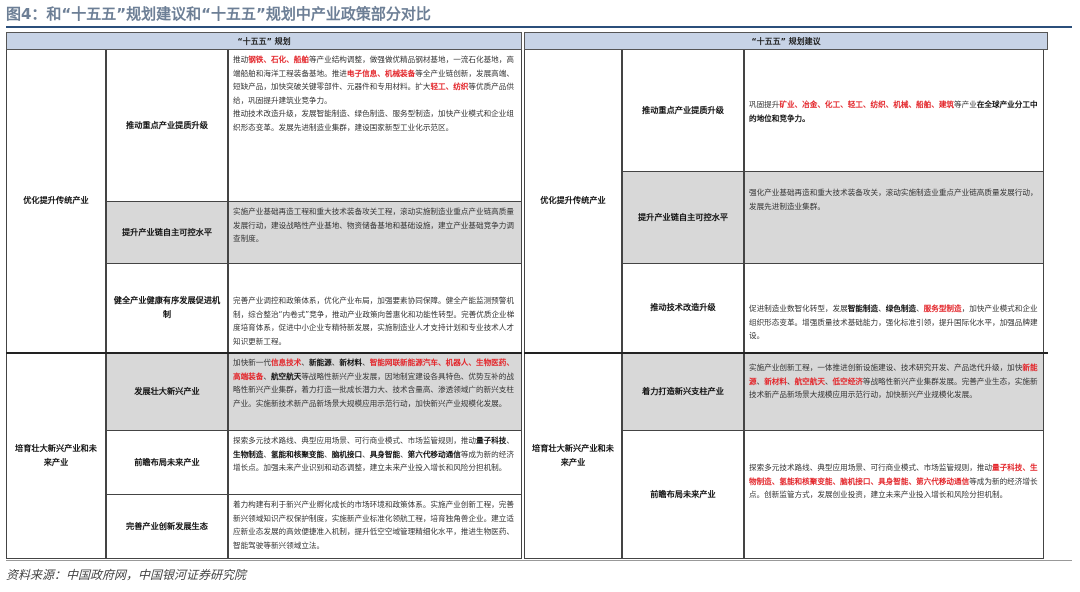 This screenshot has height=592, width=1080. Describe the element at coordinates (126, 575) in the screenshot. I see `source-note: 资料来源：中国政府网，中国银河证券研究院` at that location.